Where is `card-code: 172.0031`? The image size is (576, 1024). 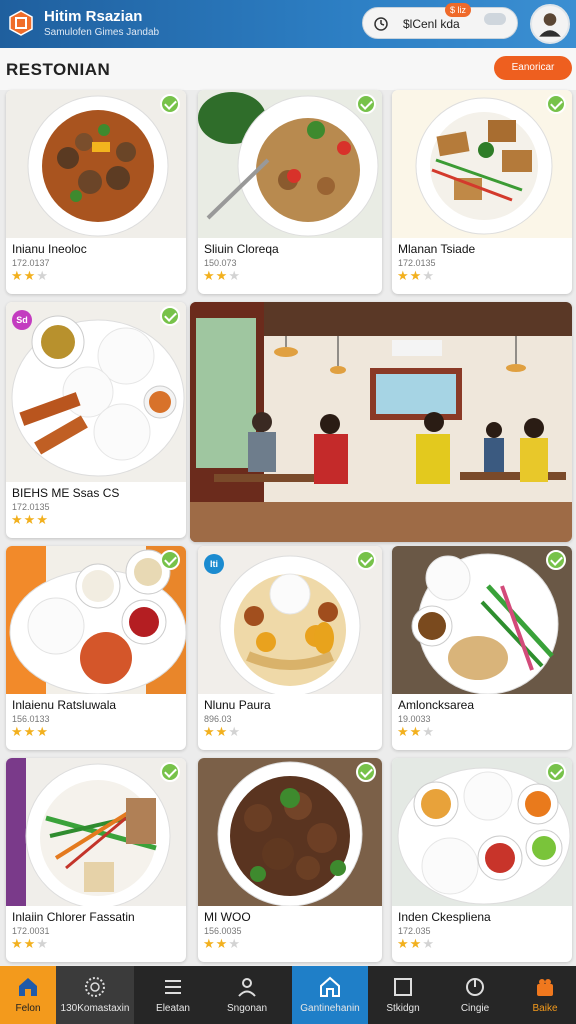
card-code: 172.0031 is located at coordinates (31, 931).